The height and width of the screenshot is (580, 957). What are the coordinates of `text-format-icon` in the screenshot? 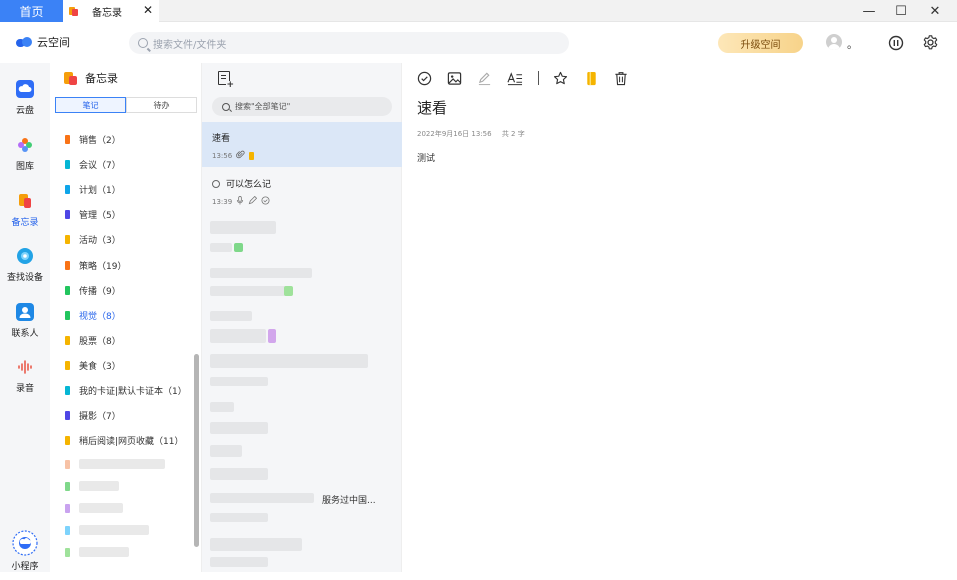 It's located at (515, 78).